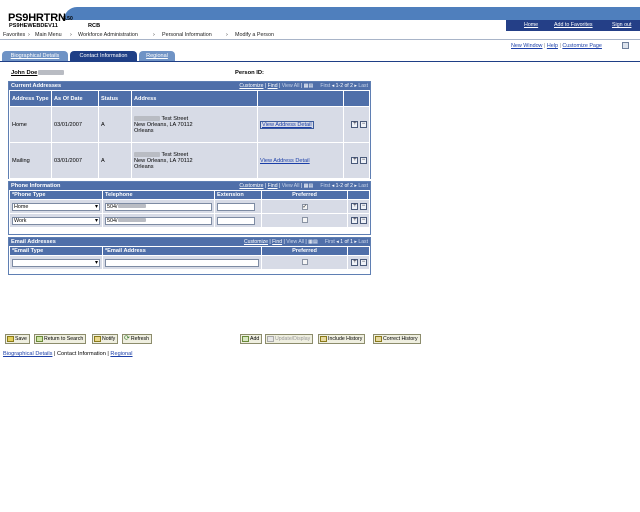  Describe the element at coordinates (573, 25) in the screenshot. I see `add-to-favorites-link: Add to Favorites` at that location.